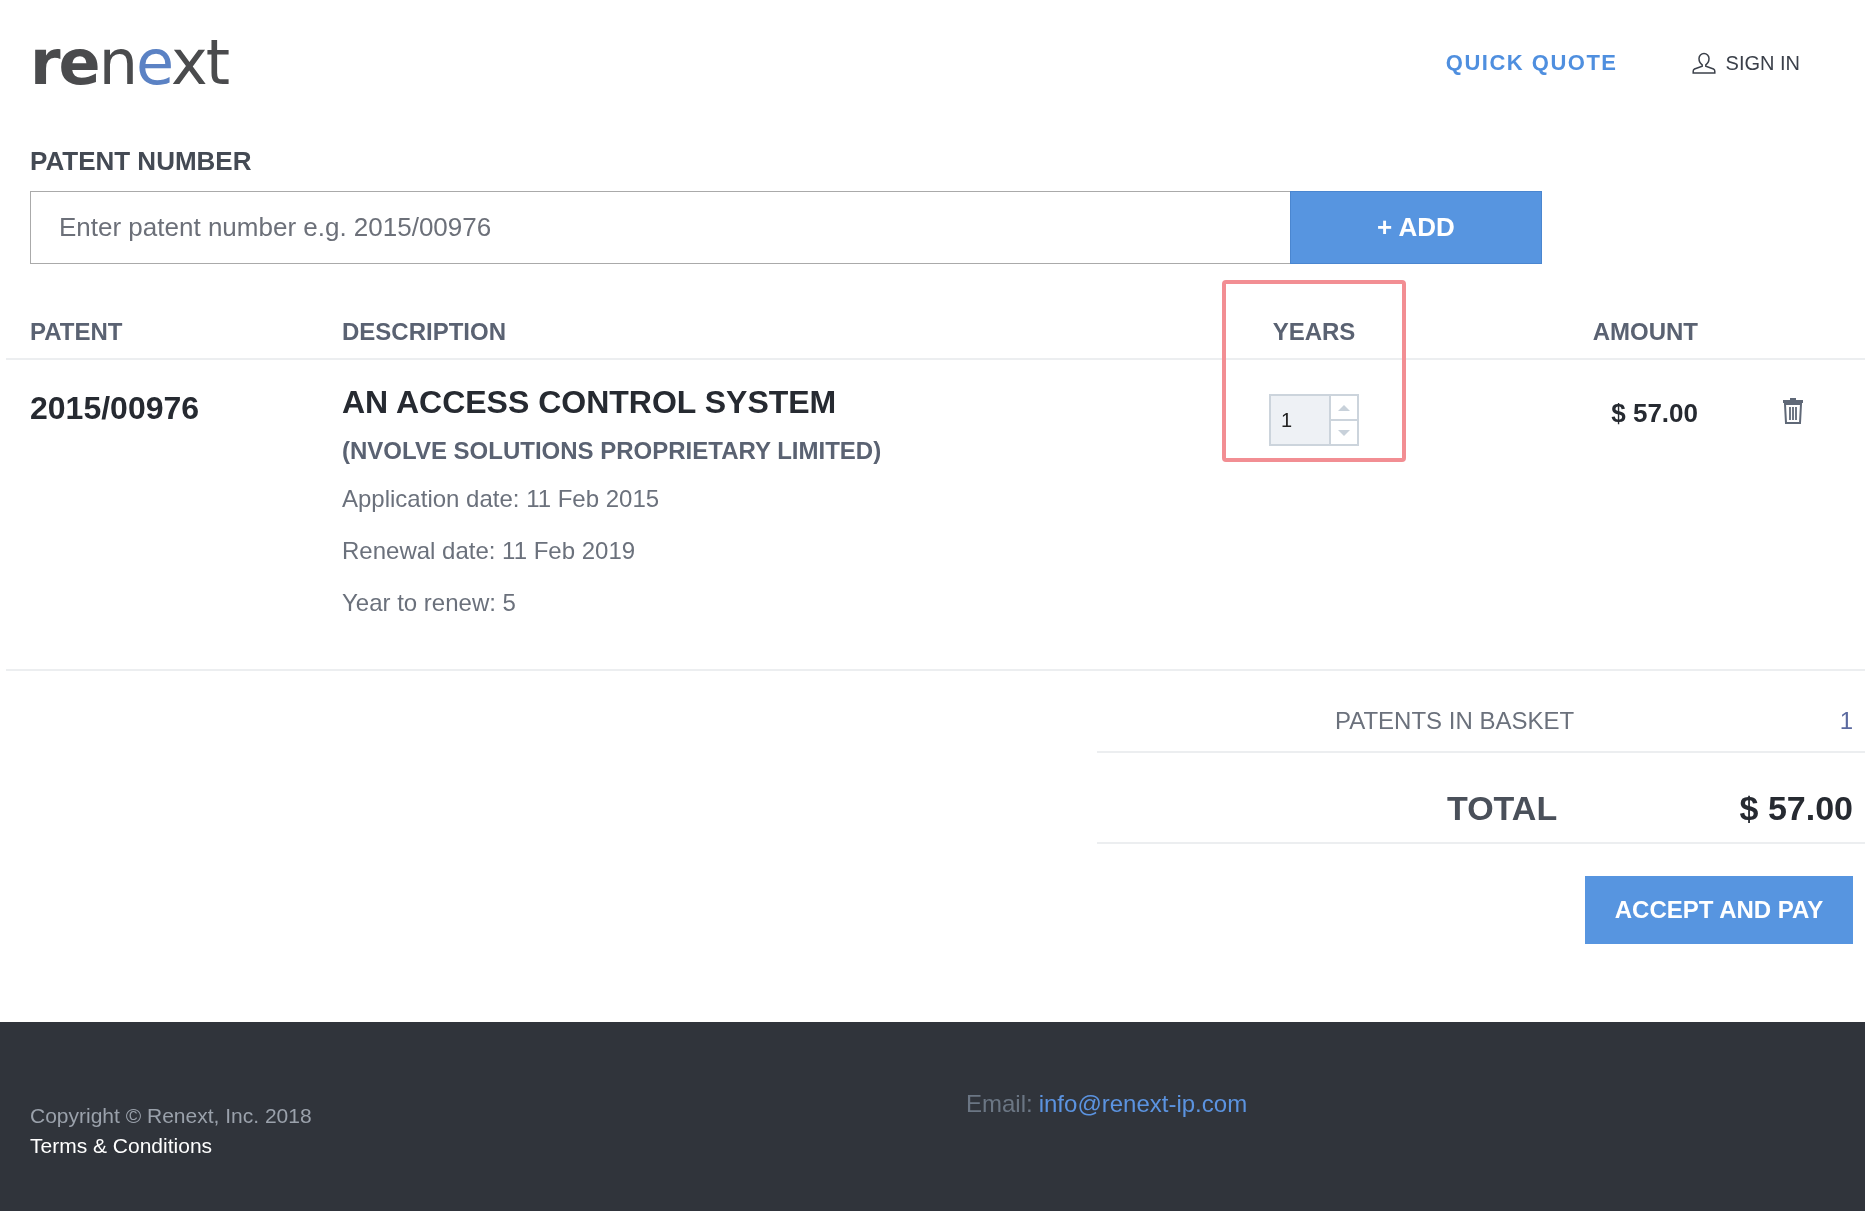 The height and width of the screenshot is (1211, 1865). Describe the element at coordinates (501, 499) in the screenshot. I see `patent-detail: Application date: 11 Feb 2015` at that location.